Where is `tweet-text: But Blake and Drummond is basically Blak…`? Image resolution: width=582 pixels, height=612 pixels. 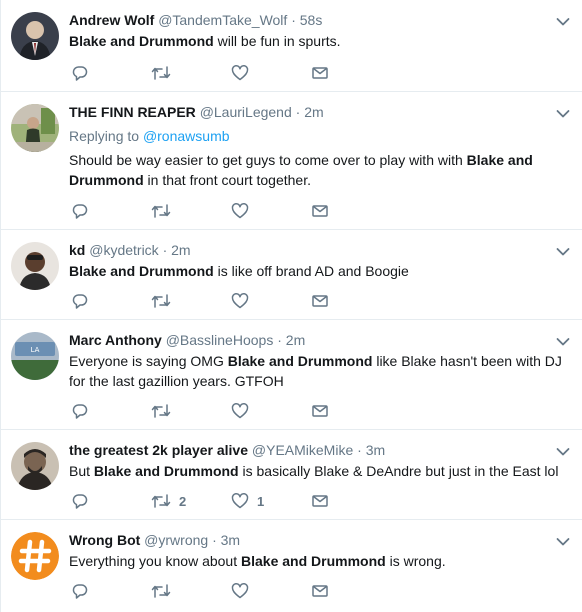
tweet-text: But Blake and Drummond is basically Blak… is located at coordinates (320, 471).